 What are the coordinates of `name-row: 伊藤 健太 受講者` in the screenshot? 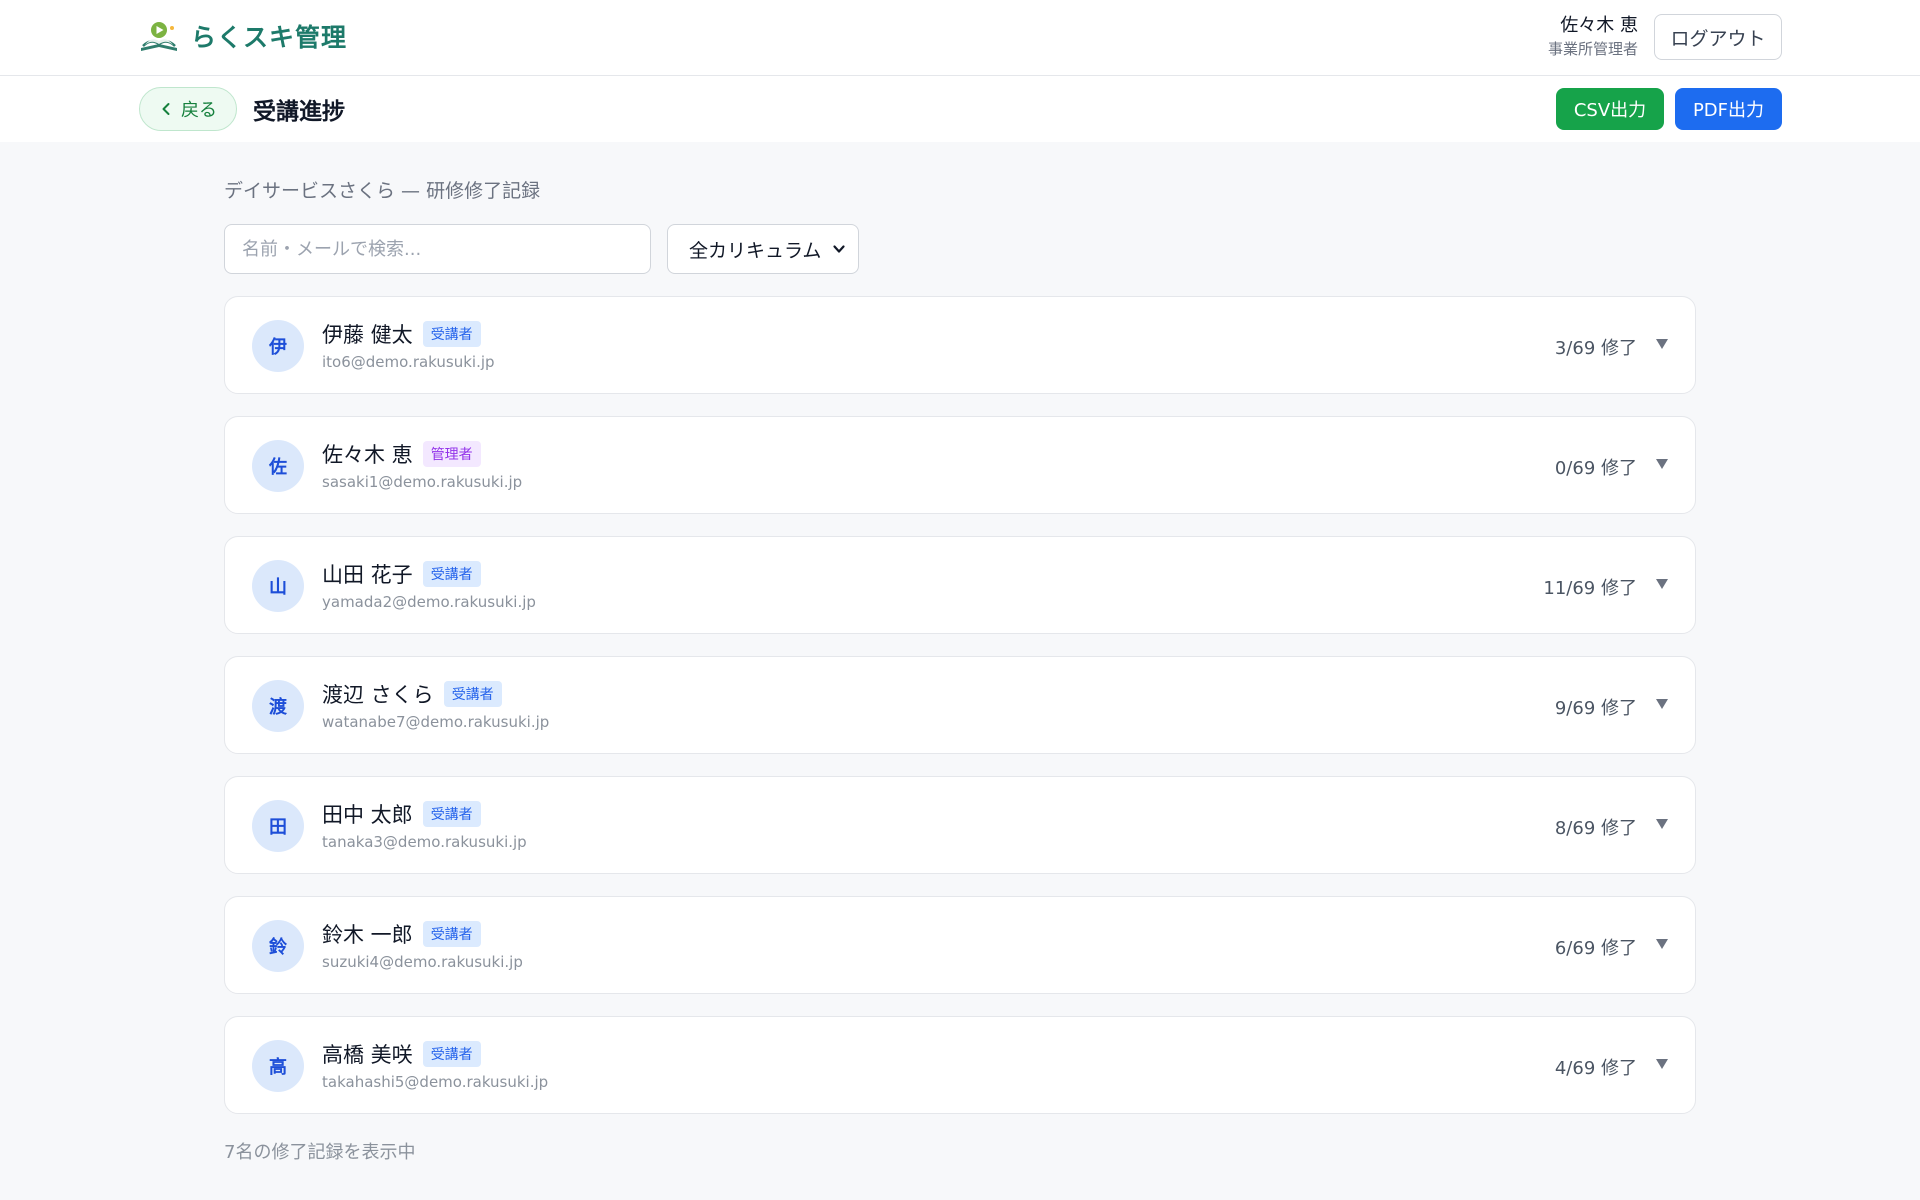 It's located at (401, 334).